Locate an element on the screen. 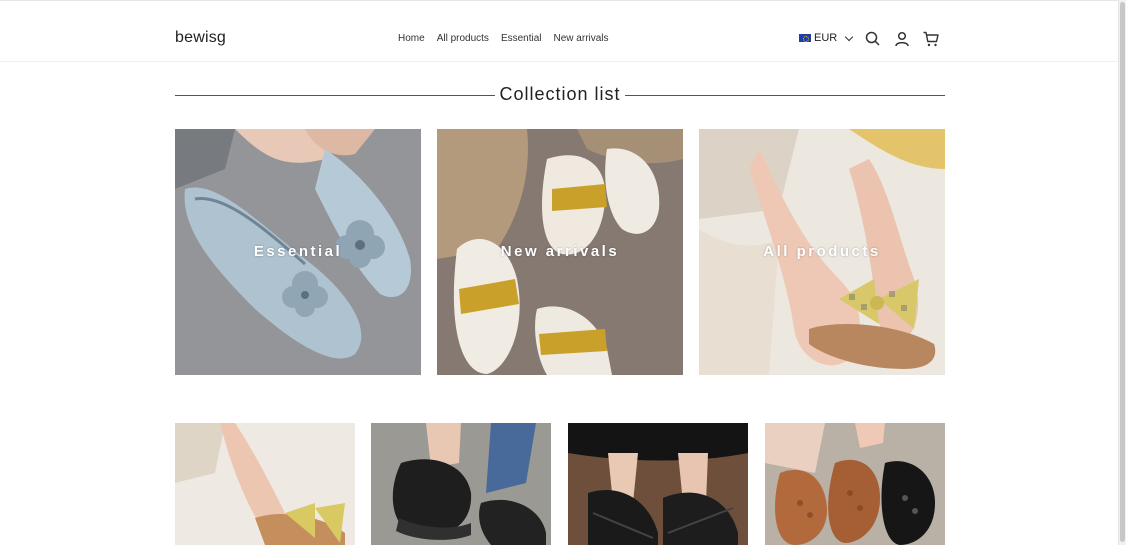 The image size is (1126, 545). site-logo: bewisg is located at coordinates (200, 38).